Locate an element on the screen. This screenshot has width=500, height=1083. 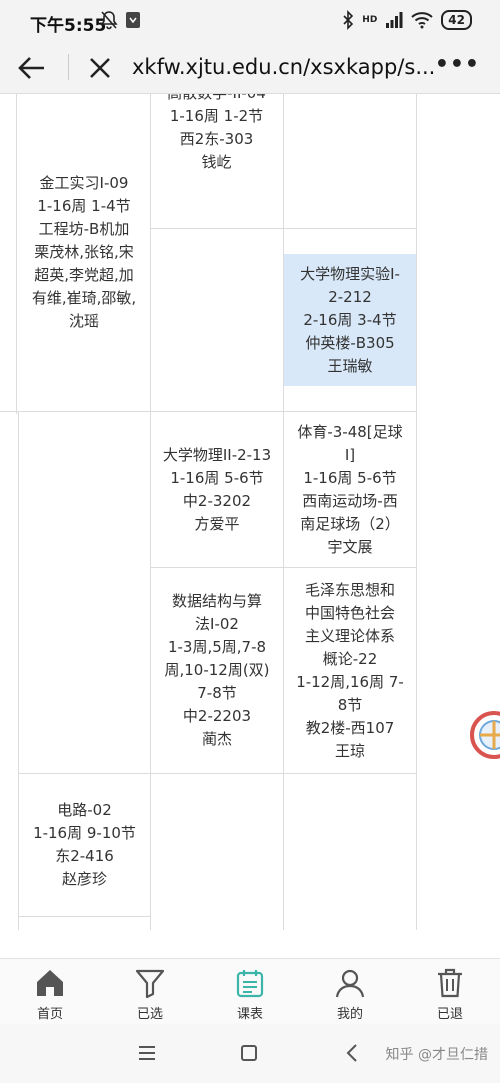
course-line: 中2-3202 is located at coordinates (217, 500).